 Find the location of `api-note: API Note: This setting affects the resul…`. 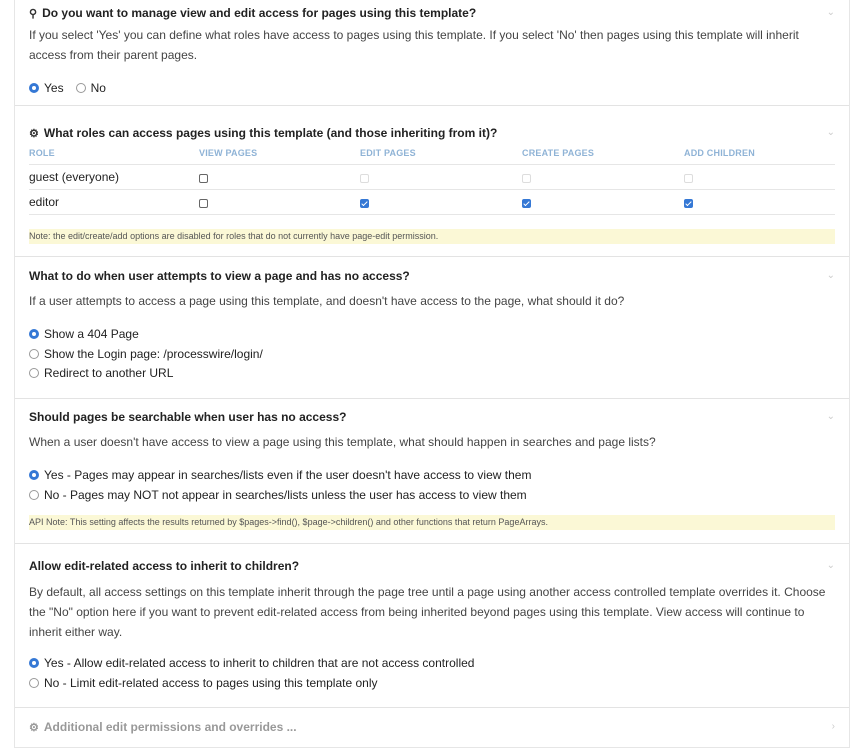

api-note: API Note: This setting affects the resul… is located at coordinates (432, 522).